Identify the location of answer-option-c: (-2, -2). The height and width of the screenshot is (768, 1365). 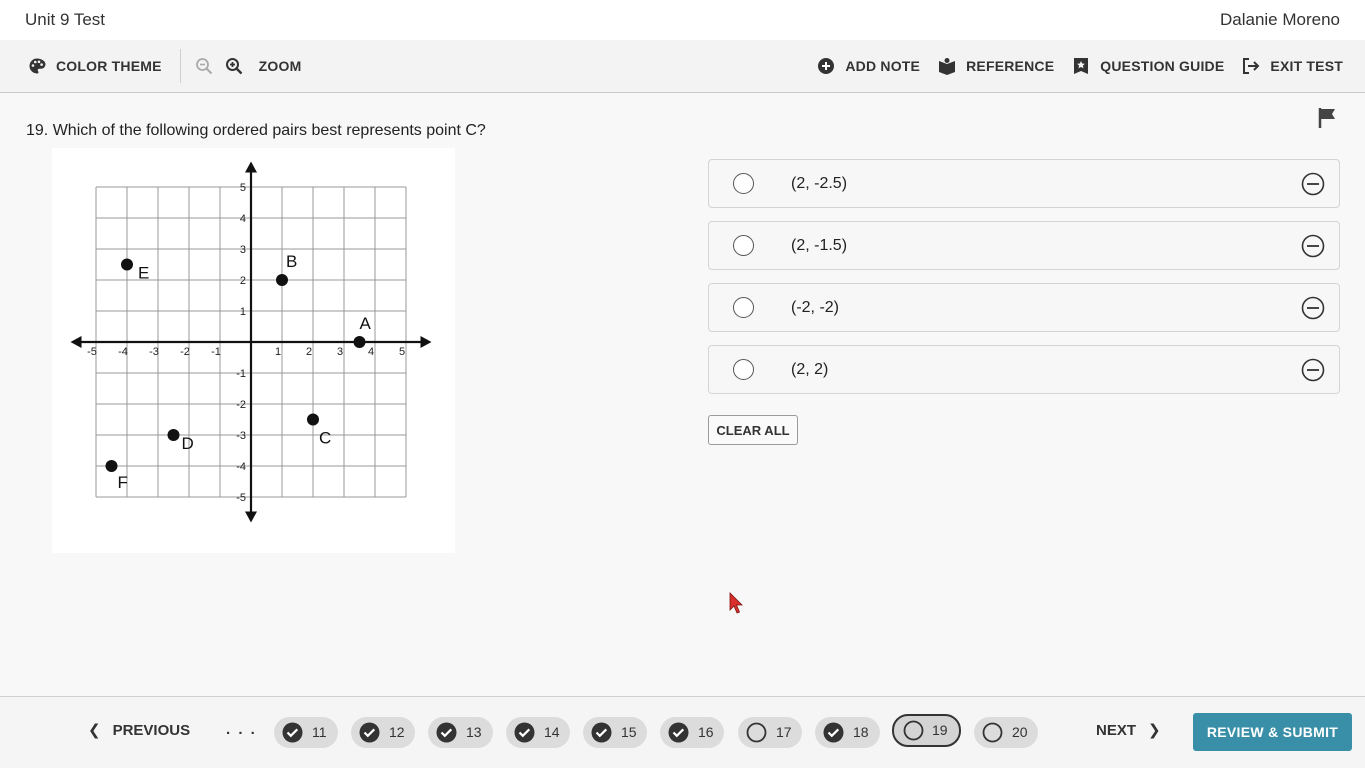
(1024, 307).